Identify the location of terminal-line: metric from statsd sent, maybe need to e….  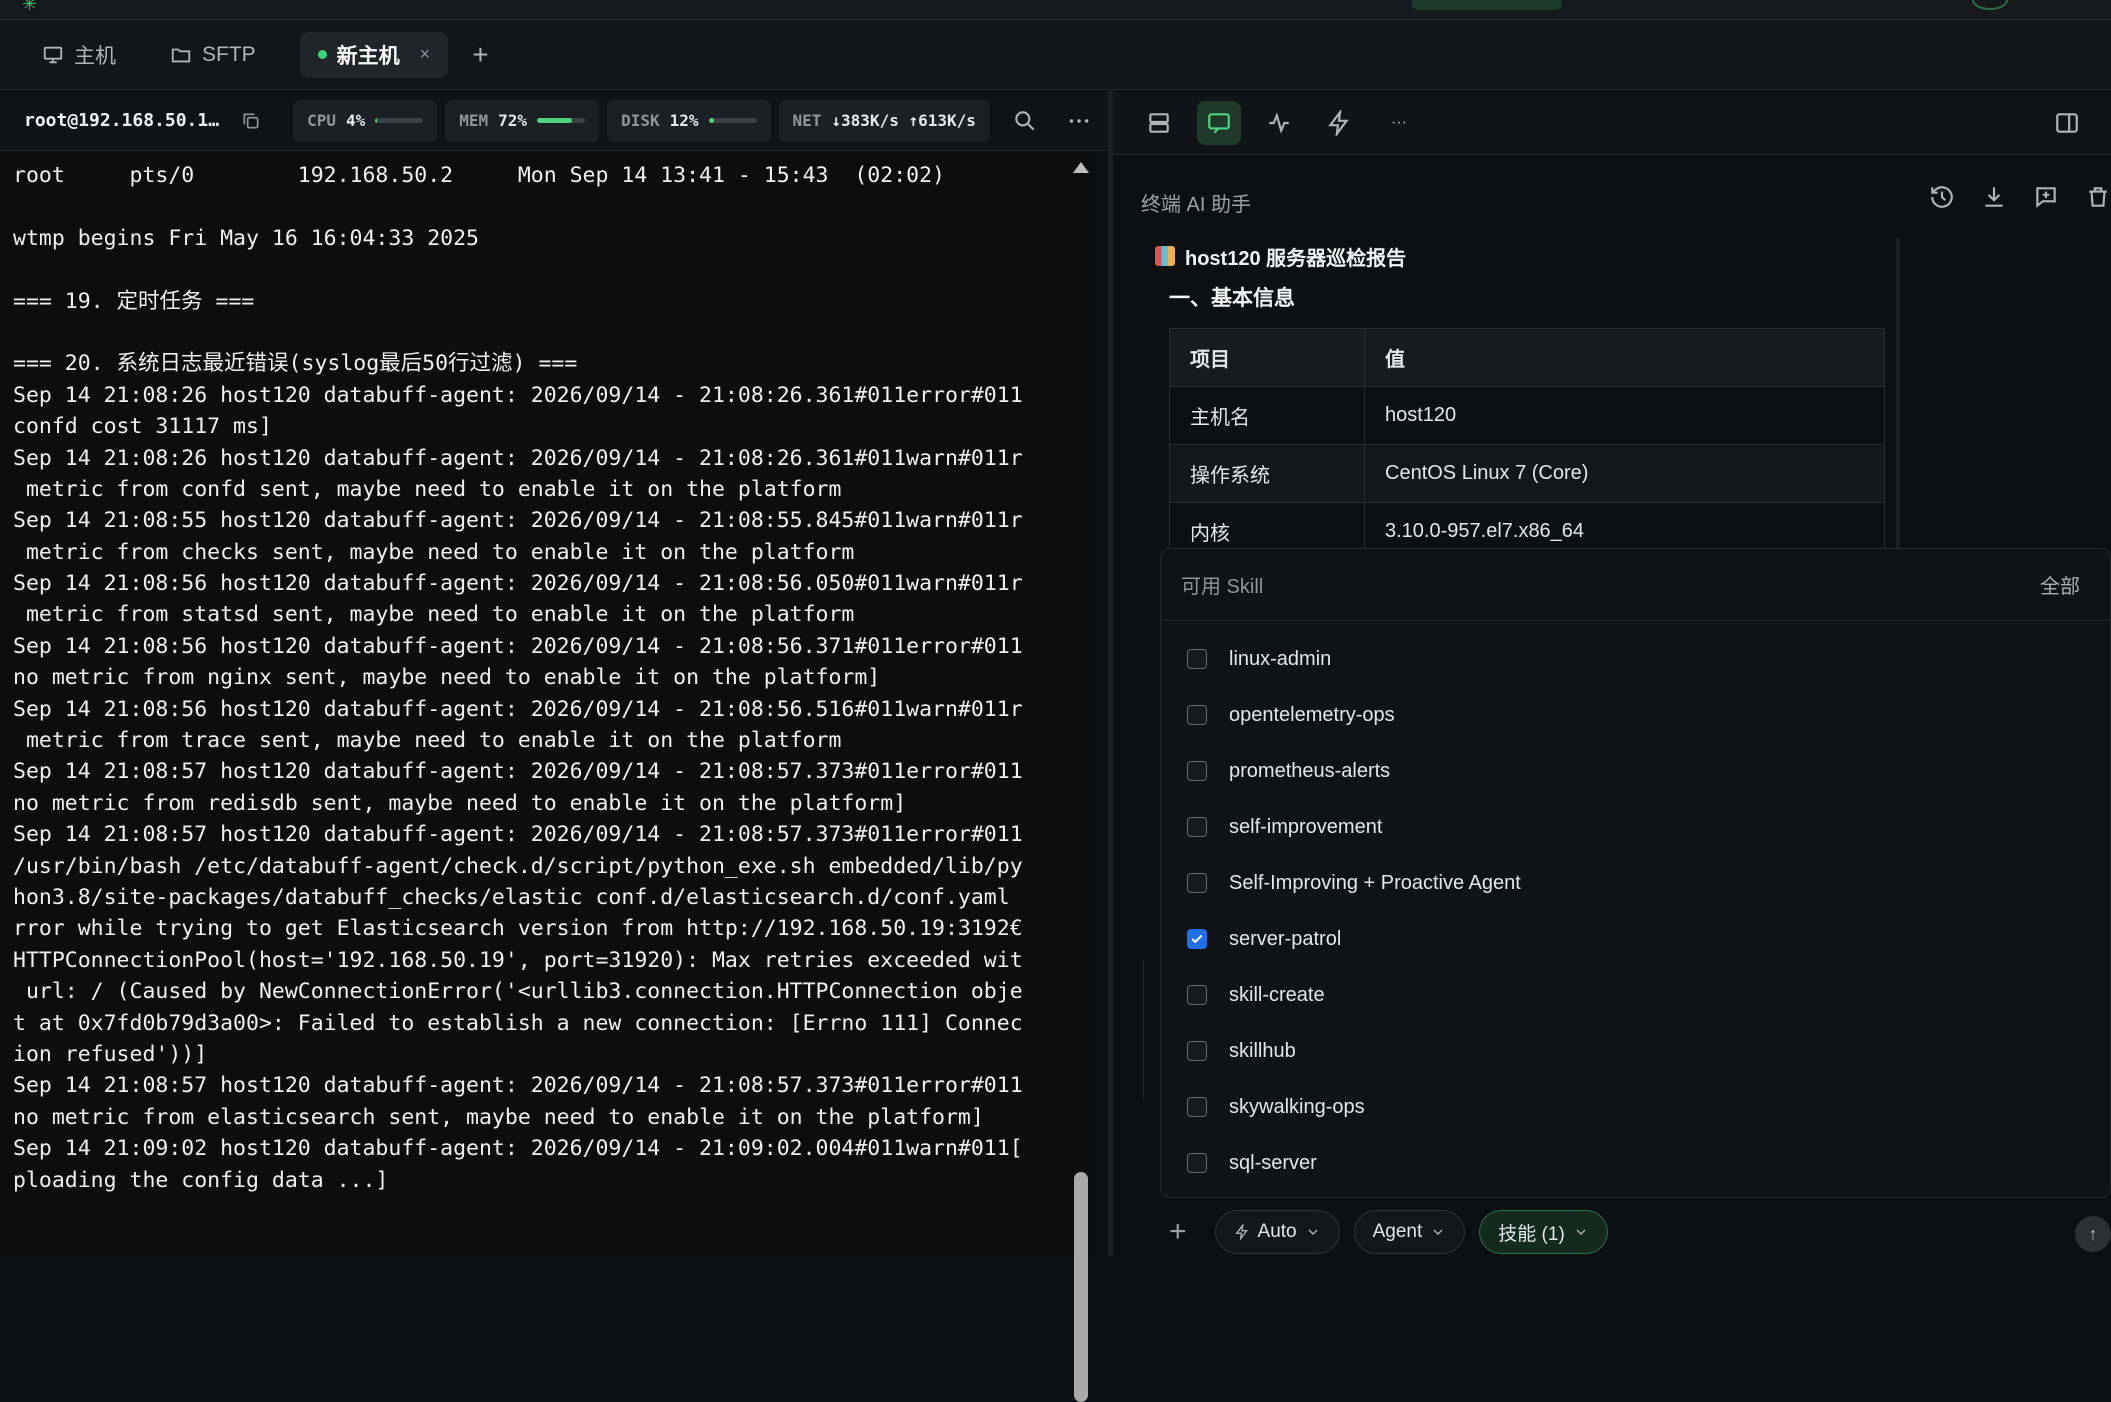
(434, 615).